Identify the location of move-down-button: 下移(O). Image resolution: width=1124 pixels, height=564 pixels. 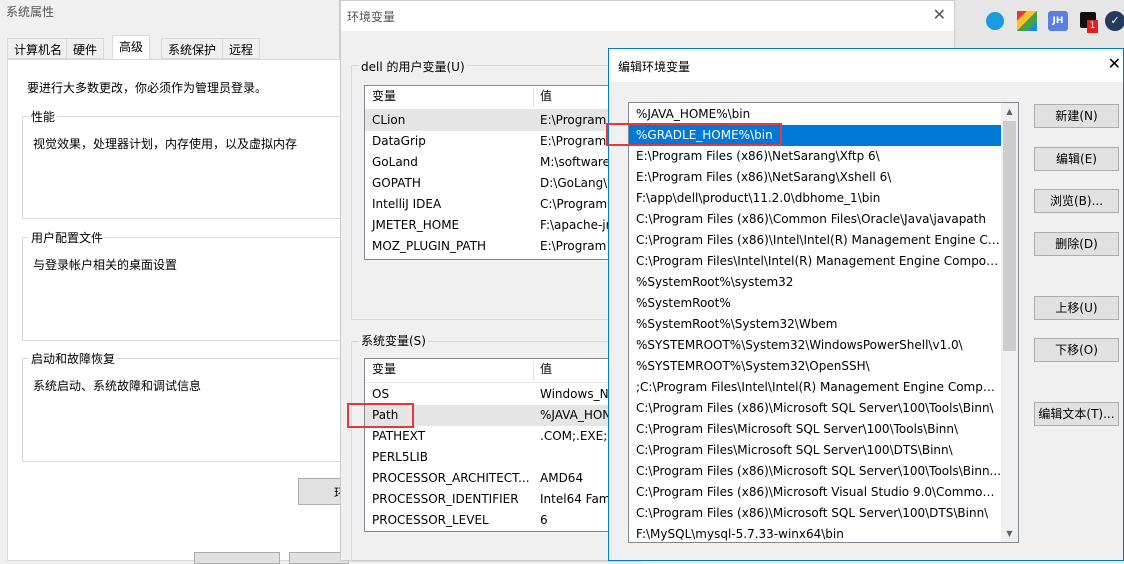
(1076, 350).